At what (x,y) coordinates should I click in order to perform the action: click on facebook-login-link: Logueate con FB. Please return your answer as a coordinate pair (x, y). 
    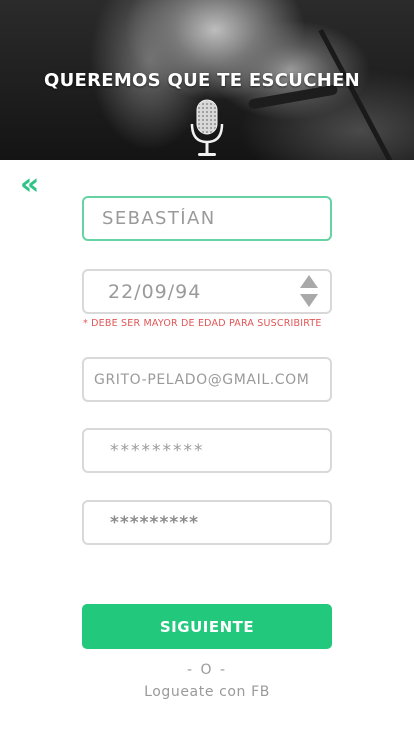
    Looking at the image, I should click on (207, 692).